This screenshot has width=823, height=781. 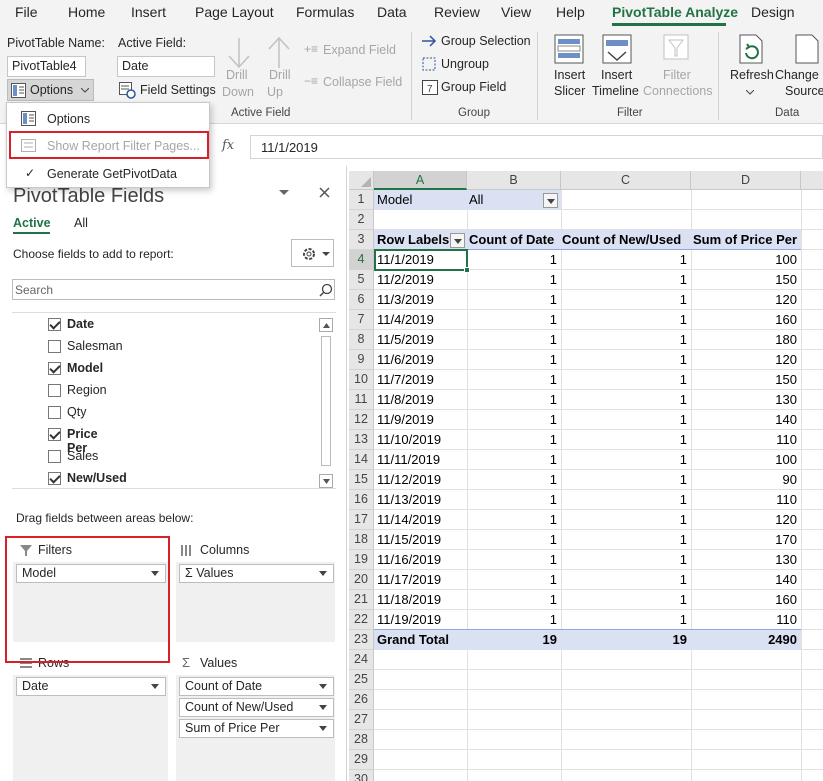 What do you see at coordinates (91, 686) in the screenshot?
I see `rows-item-date: Date` at bounding box center [91, 686].